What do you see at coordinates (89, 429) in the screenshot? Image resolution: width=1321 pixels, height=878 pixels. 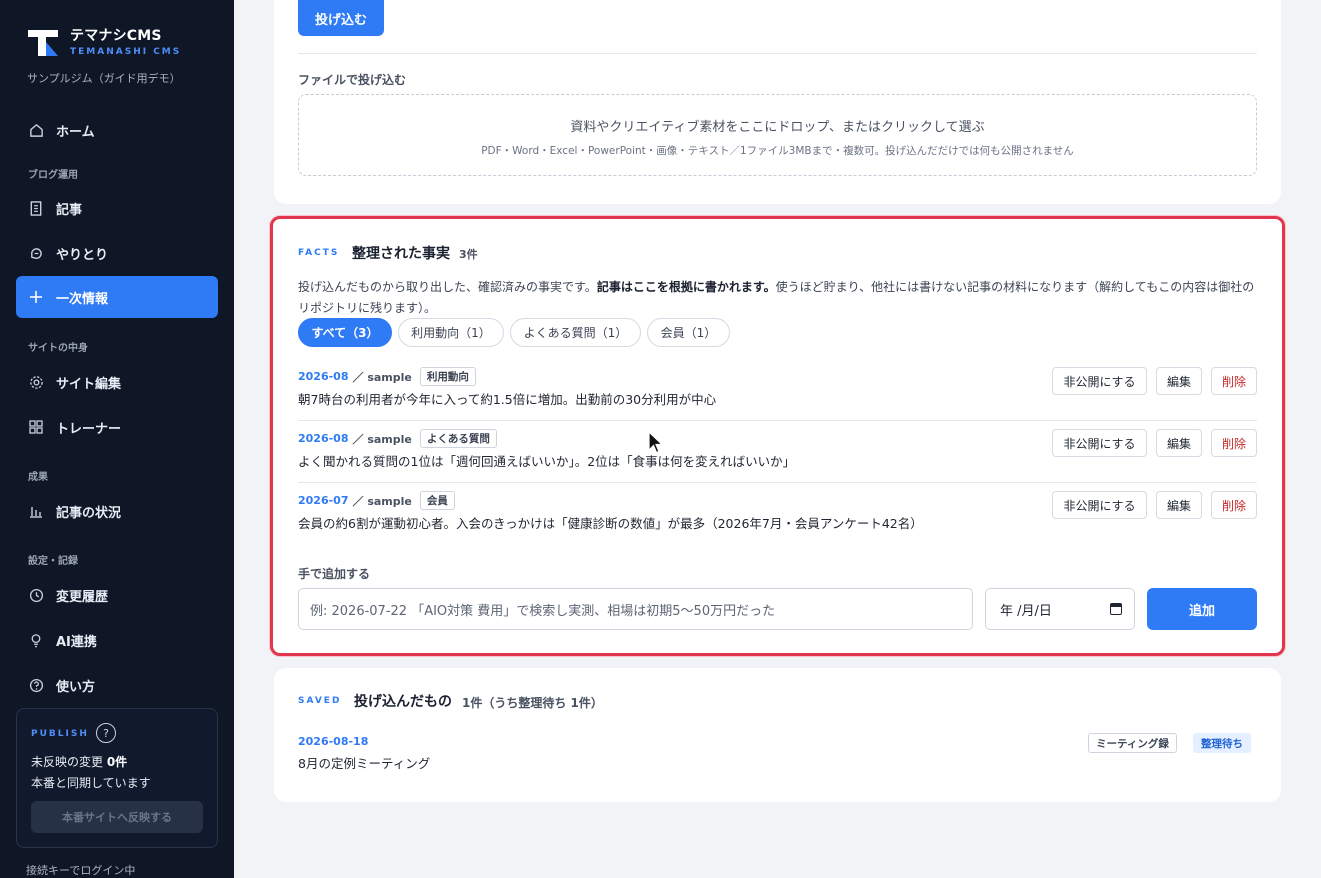 I see `sidebar-item-label: トレーナー` at bounding box center [89, 429].